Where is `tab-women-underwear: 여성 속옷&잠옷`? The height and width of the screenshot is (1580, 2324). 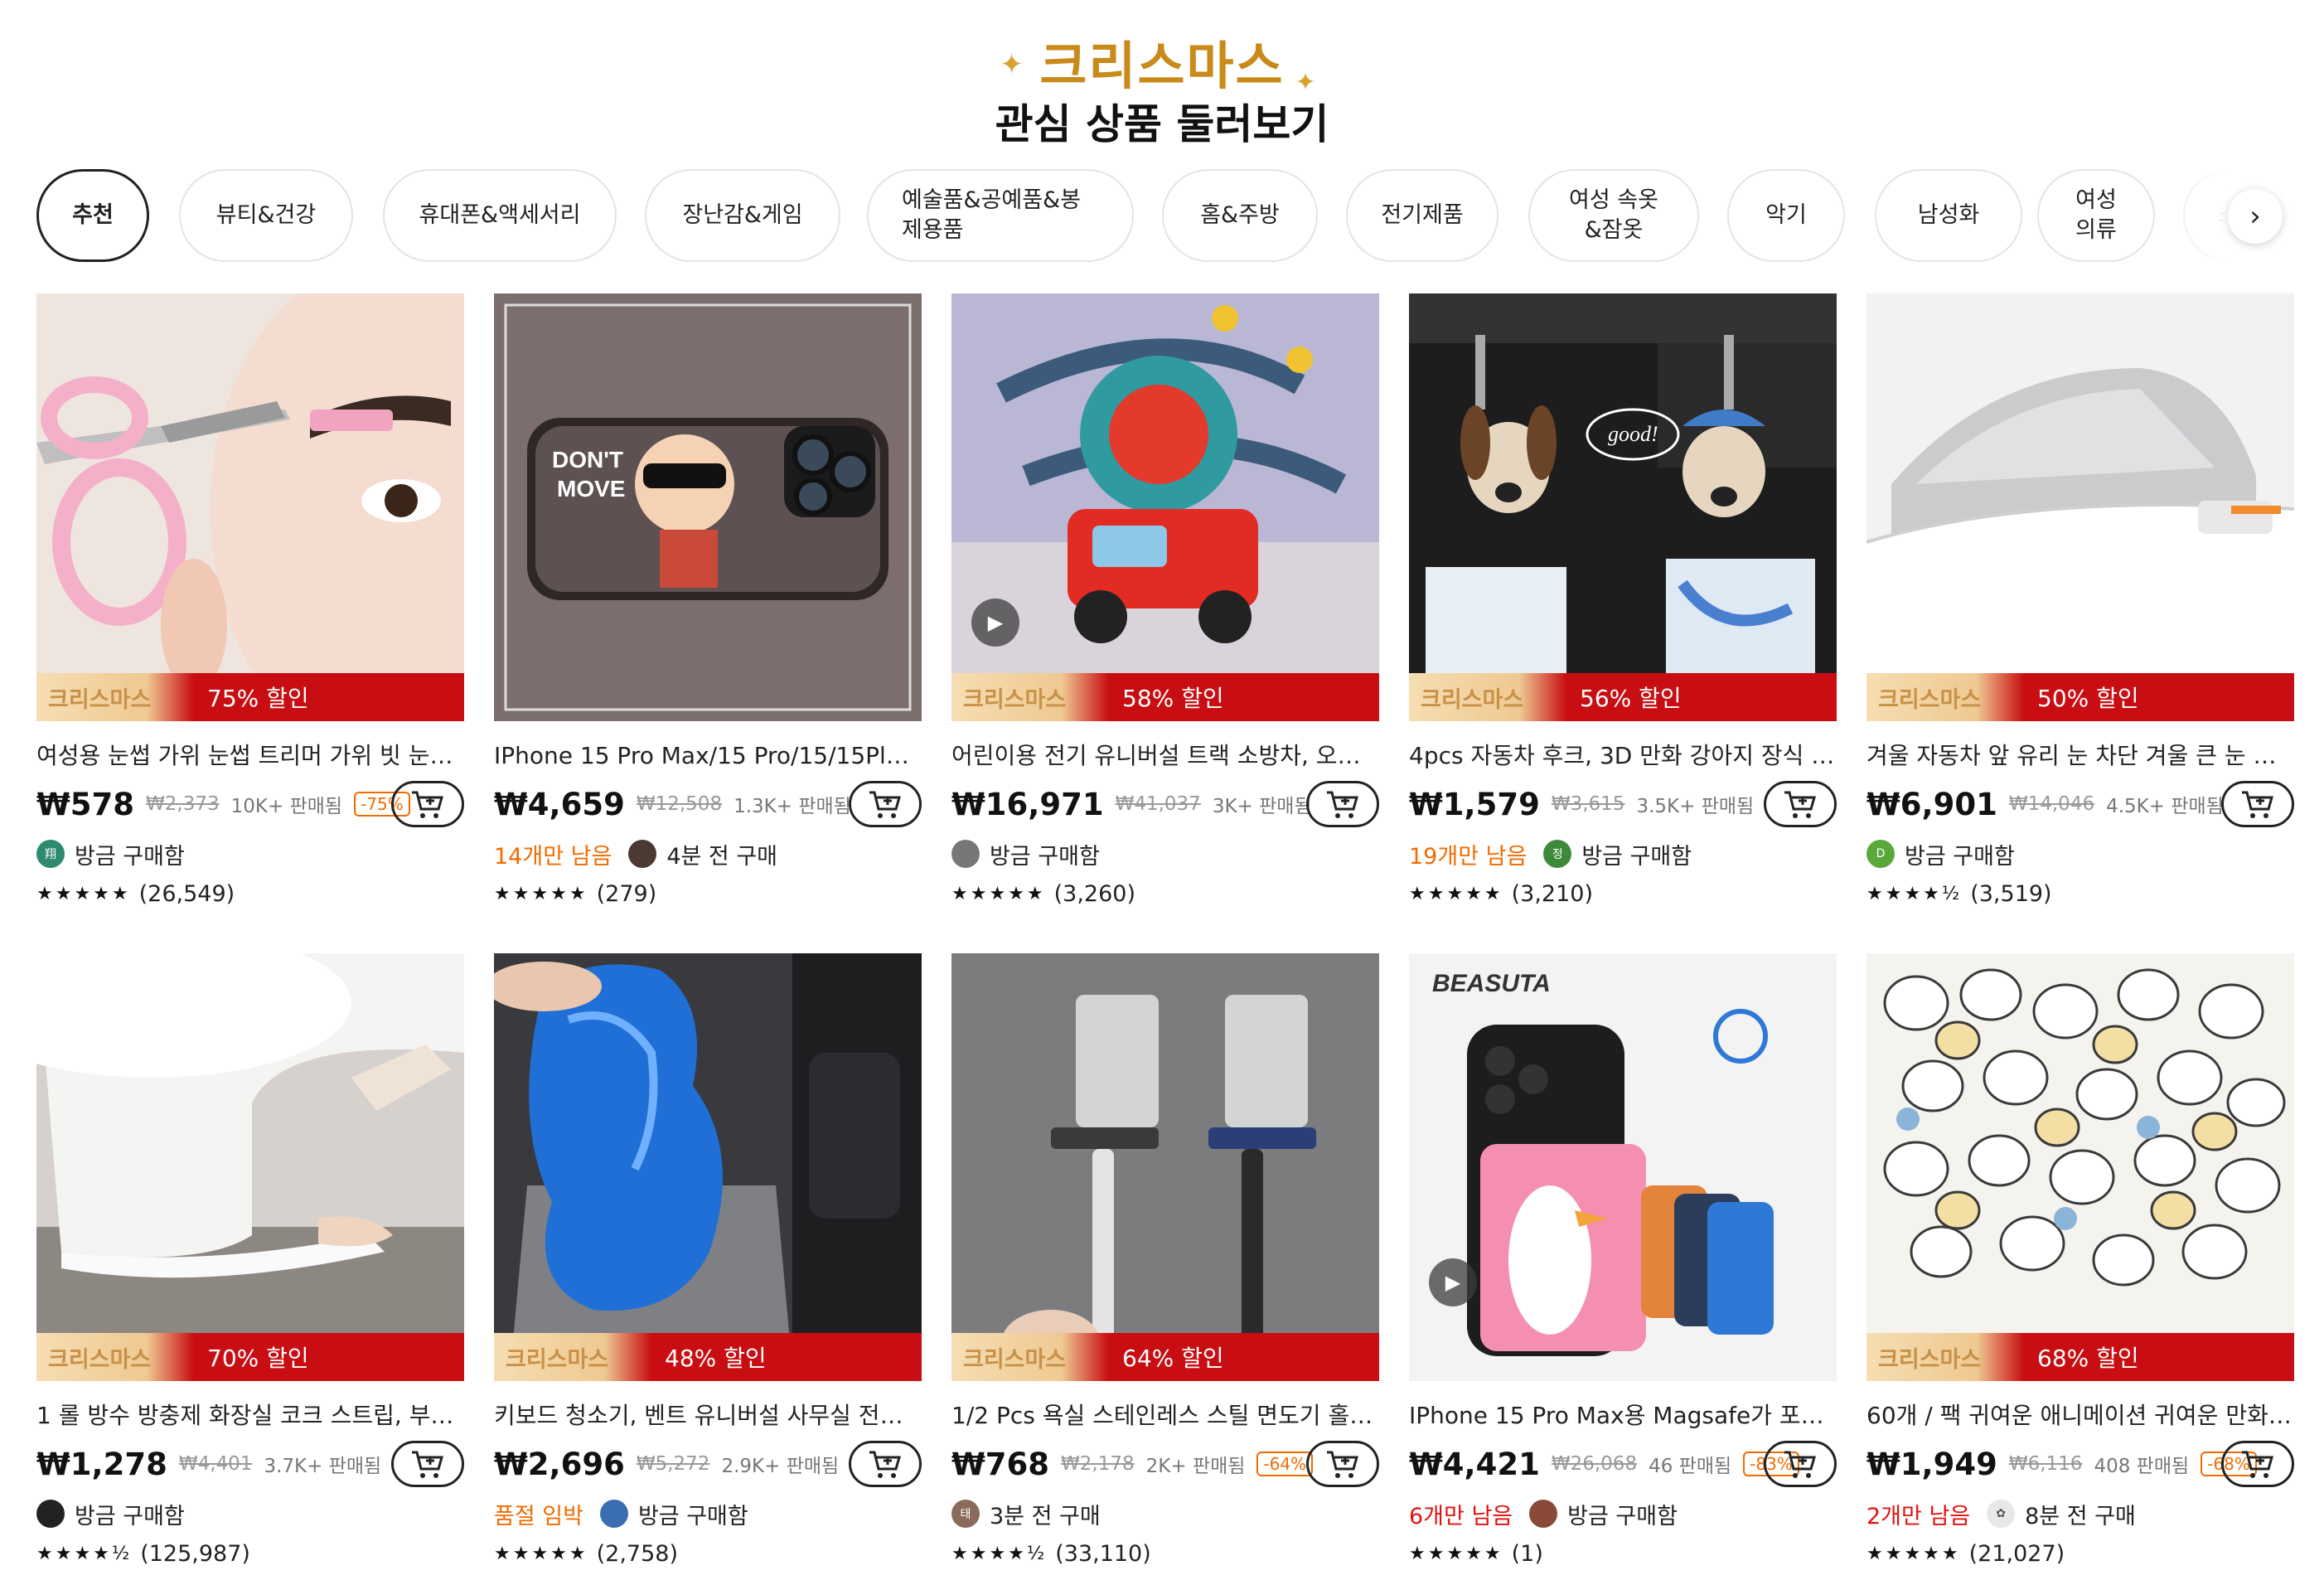
tab-women-underwear: 여성 속옷&잠옷 is located at coordinates (1613, 215).